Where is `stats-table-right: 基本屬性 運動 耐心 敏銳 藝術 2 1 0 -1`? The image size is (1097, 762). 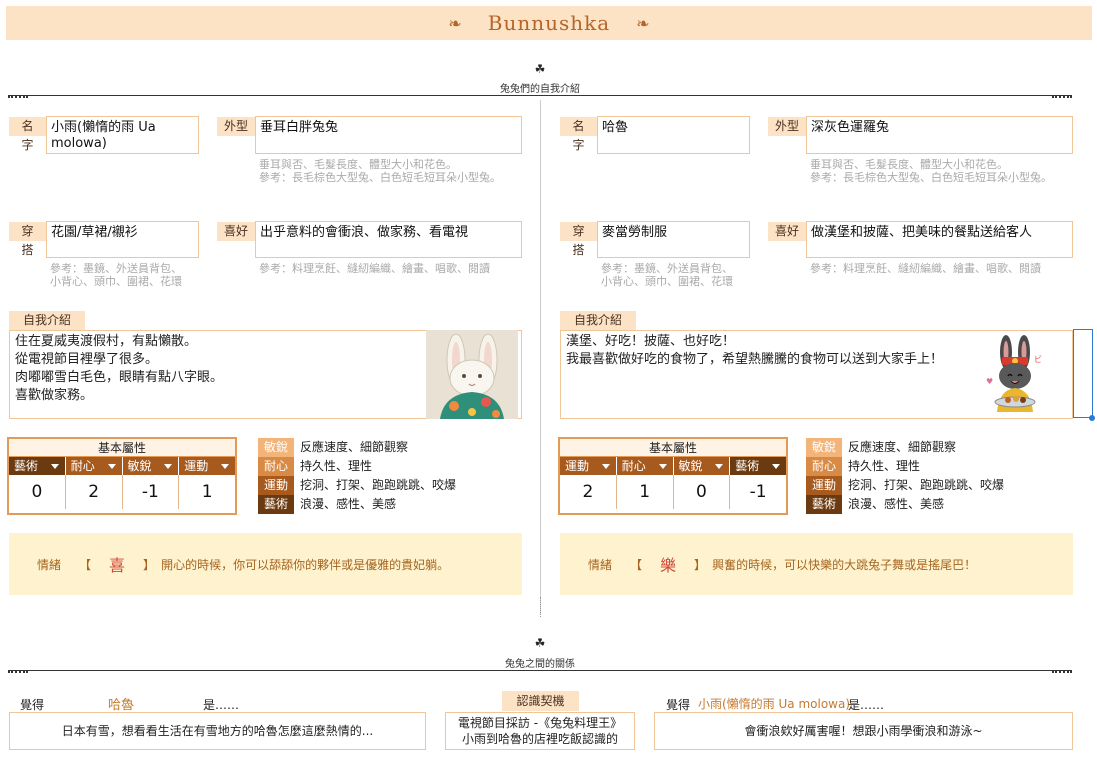 stats-table-right: 基本屬性 運動 耐心 敏銳 藝術 2 1 0 -1 is located at coordinates (673, 476).